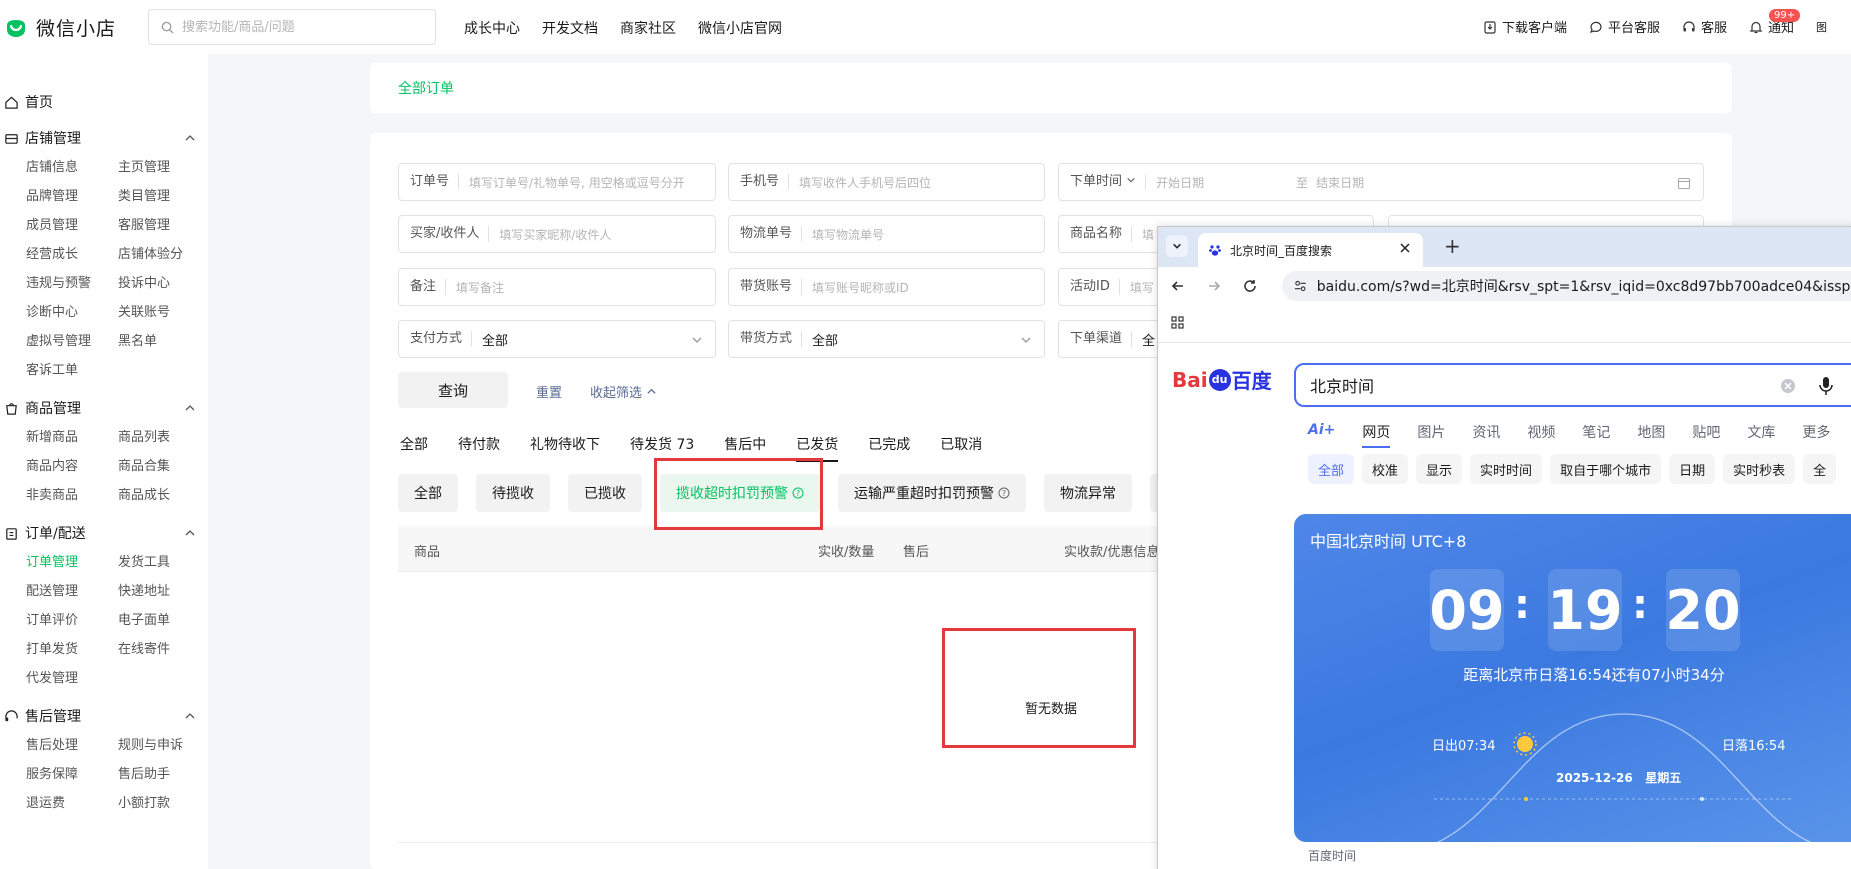 The height and width of the screenshot is (869, 1851). I want to click on nav-merchant-community: 商家社区, so click(648, 28).